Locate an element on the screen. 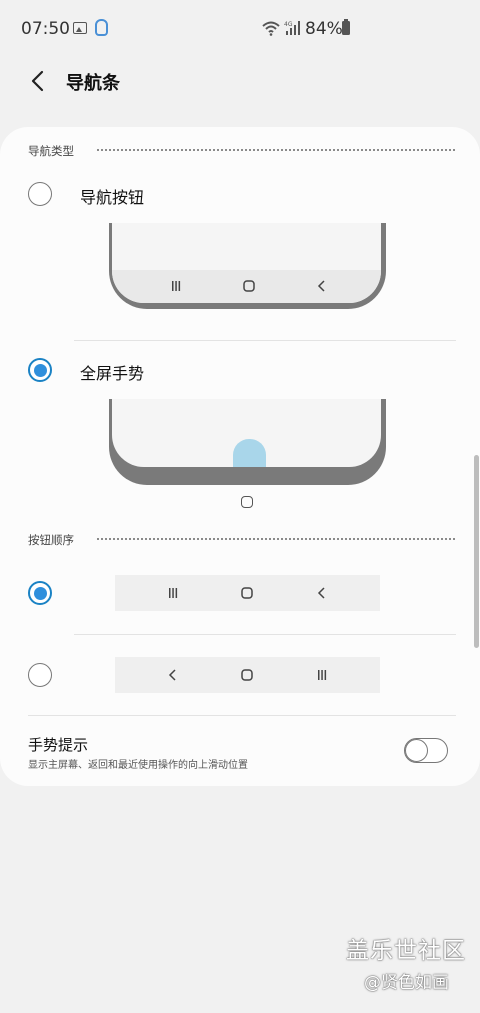 The image size is (480, 1013). option-label-full-screen-gestures: 全屏手势 is located at coordinates (112, 373).